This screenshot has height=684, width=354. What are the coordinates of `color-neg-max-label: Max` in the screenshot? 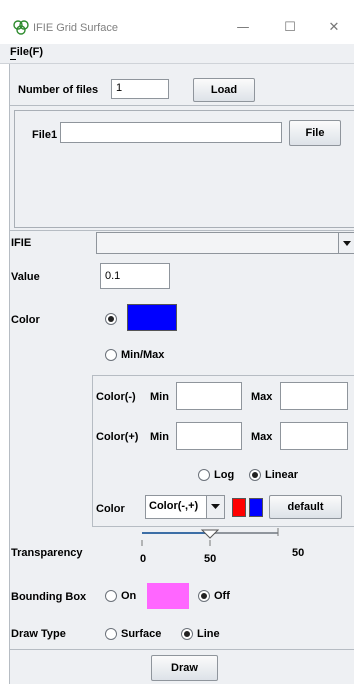 It's located at (262, 397).